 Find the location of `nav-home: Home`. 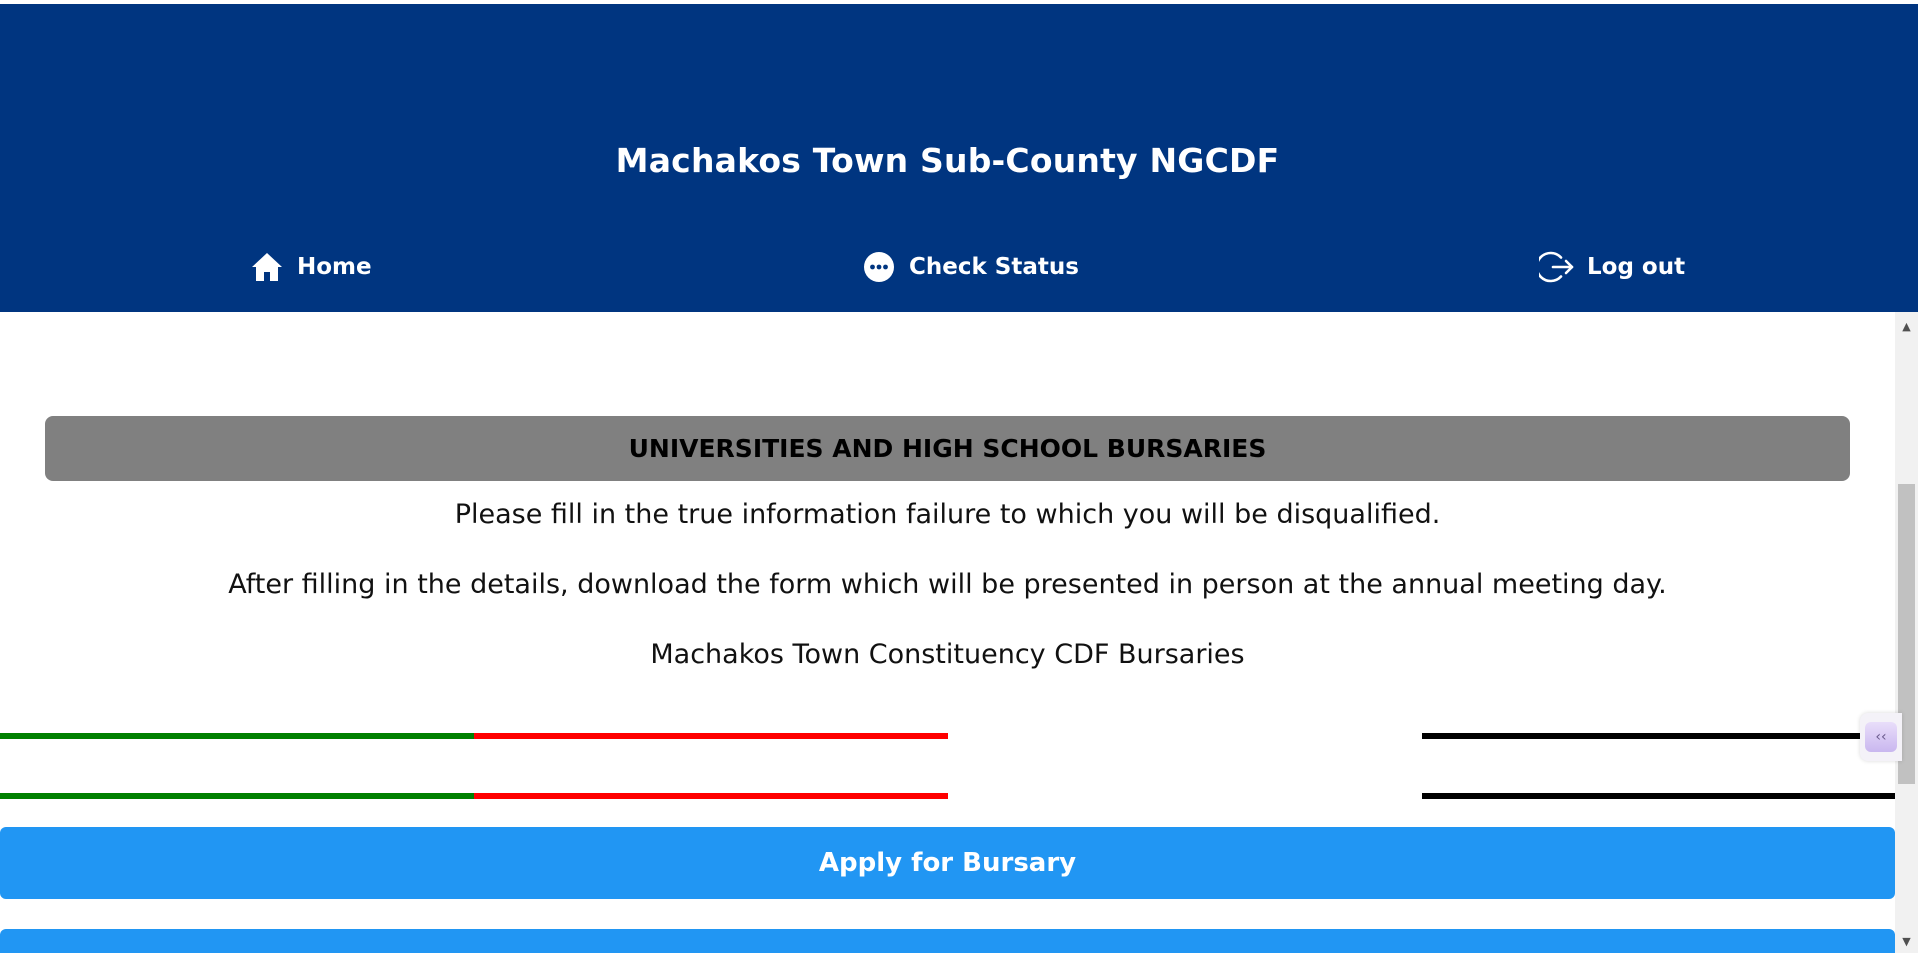

nav-home: Home is located at coordinates (310, 267).